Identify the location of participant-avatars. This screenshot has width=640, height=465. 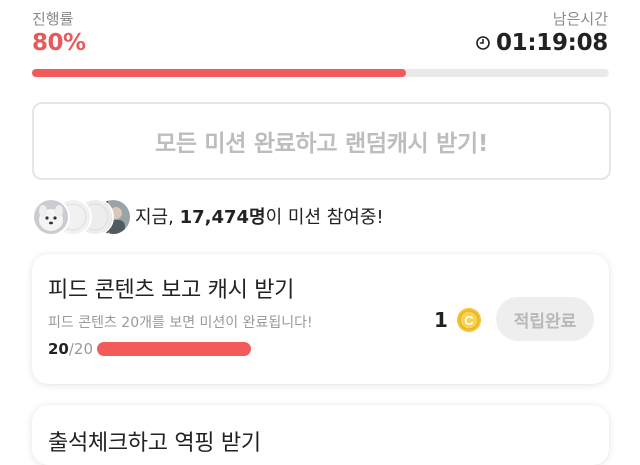
(82, 217).